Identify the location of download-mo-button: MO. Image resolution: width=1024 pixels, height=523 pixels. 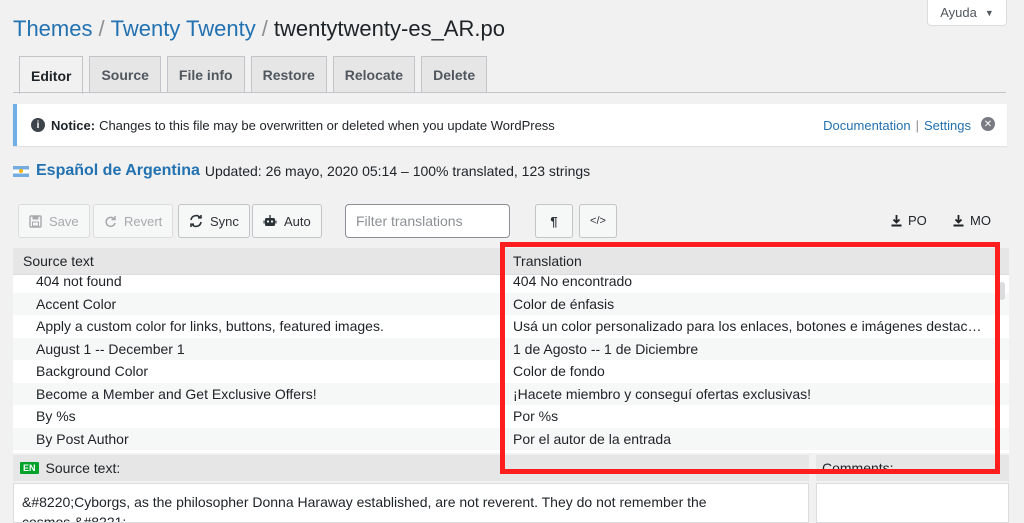
(972, 220).